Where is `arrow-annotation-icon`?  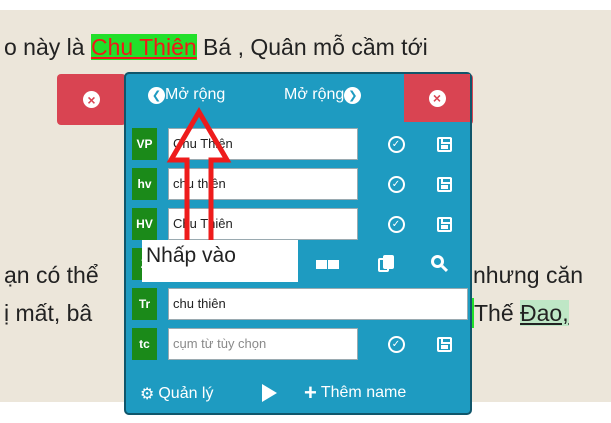
arrow-annotation-icon is located at coordinates (199, 173).